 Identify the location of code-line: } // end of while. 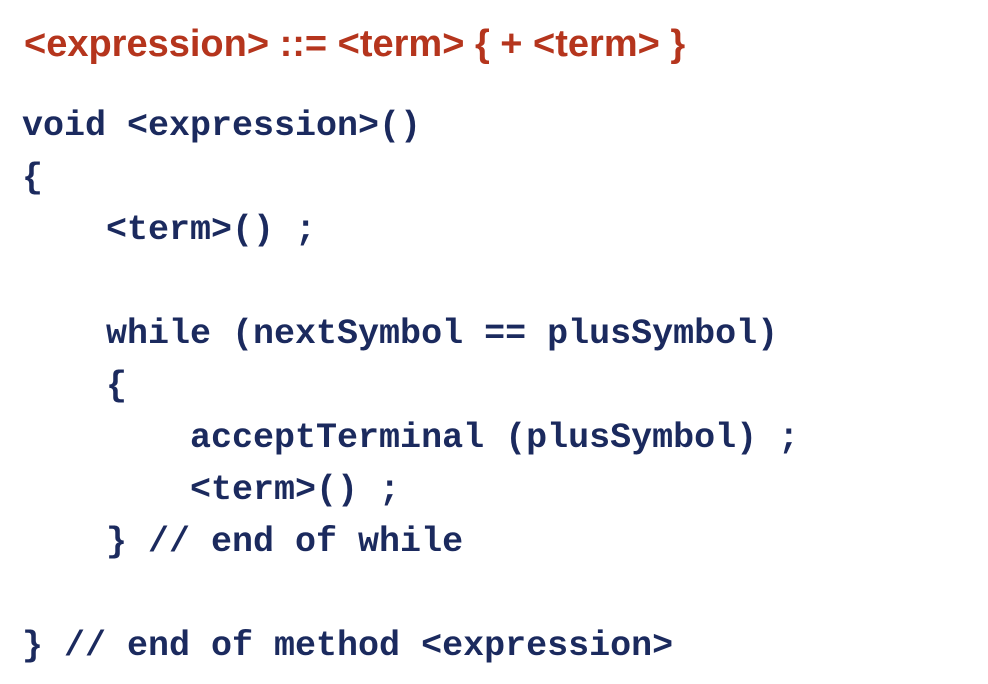
(243, 542).